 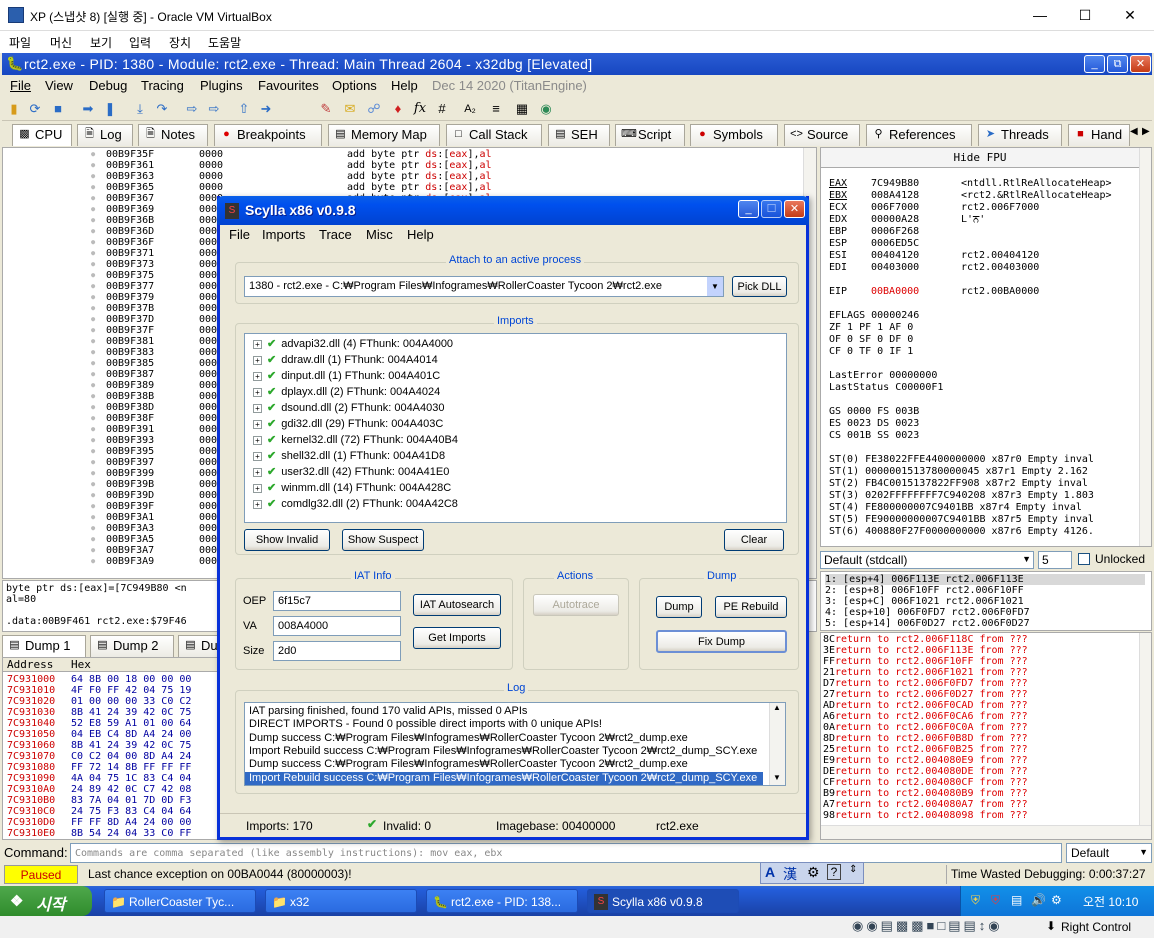 I want to click on ime-tool-icon: ⚙, so click(x=813, y=872).